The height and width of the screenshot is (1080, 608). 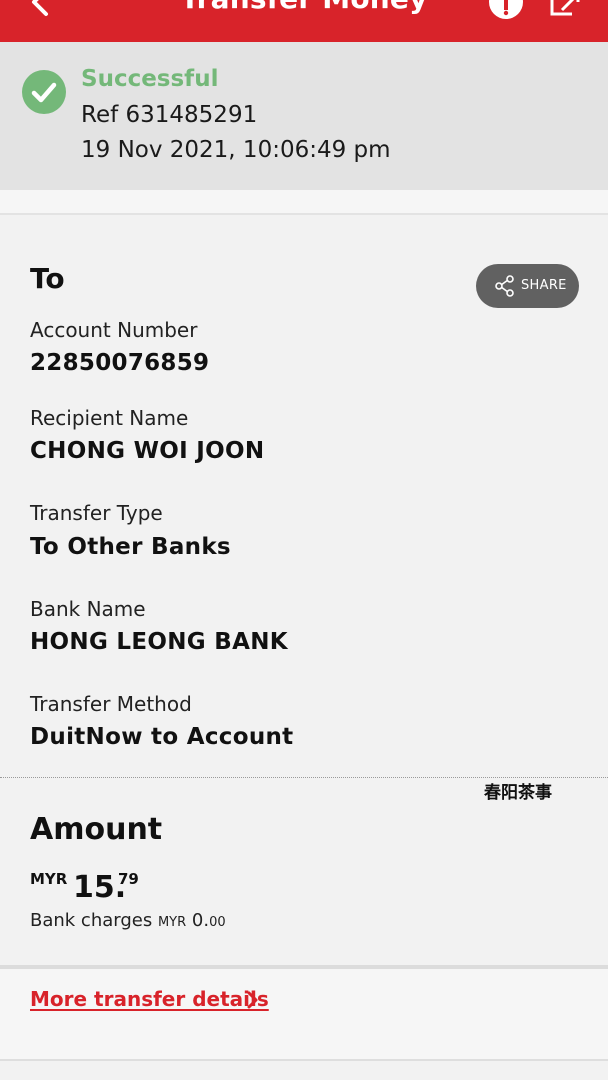 I want to click on bank-charges-currency: MYR, so click(x=172, y=922).